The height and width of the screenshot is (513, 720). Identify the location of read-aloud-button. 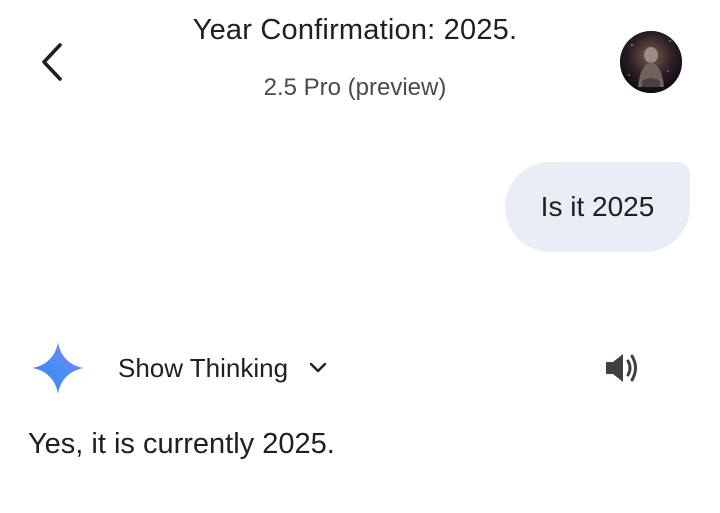
(622, 368).